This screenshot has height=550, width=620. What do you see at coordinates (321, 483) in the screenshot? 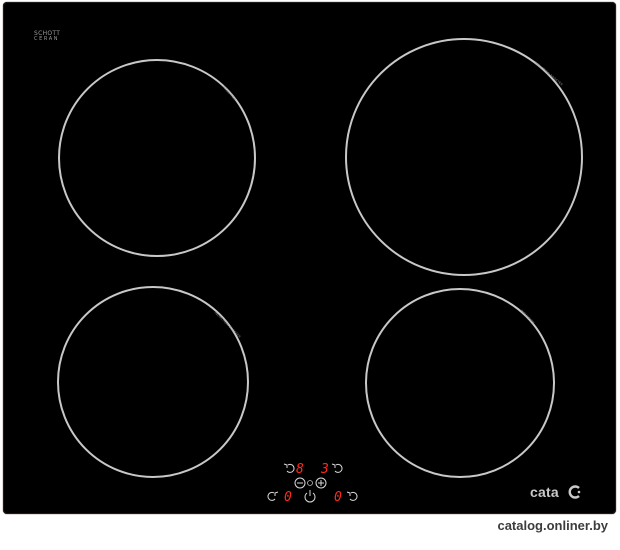
I see `plus-icon` at bounding box center [321, 483].